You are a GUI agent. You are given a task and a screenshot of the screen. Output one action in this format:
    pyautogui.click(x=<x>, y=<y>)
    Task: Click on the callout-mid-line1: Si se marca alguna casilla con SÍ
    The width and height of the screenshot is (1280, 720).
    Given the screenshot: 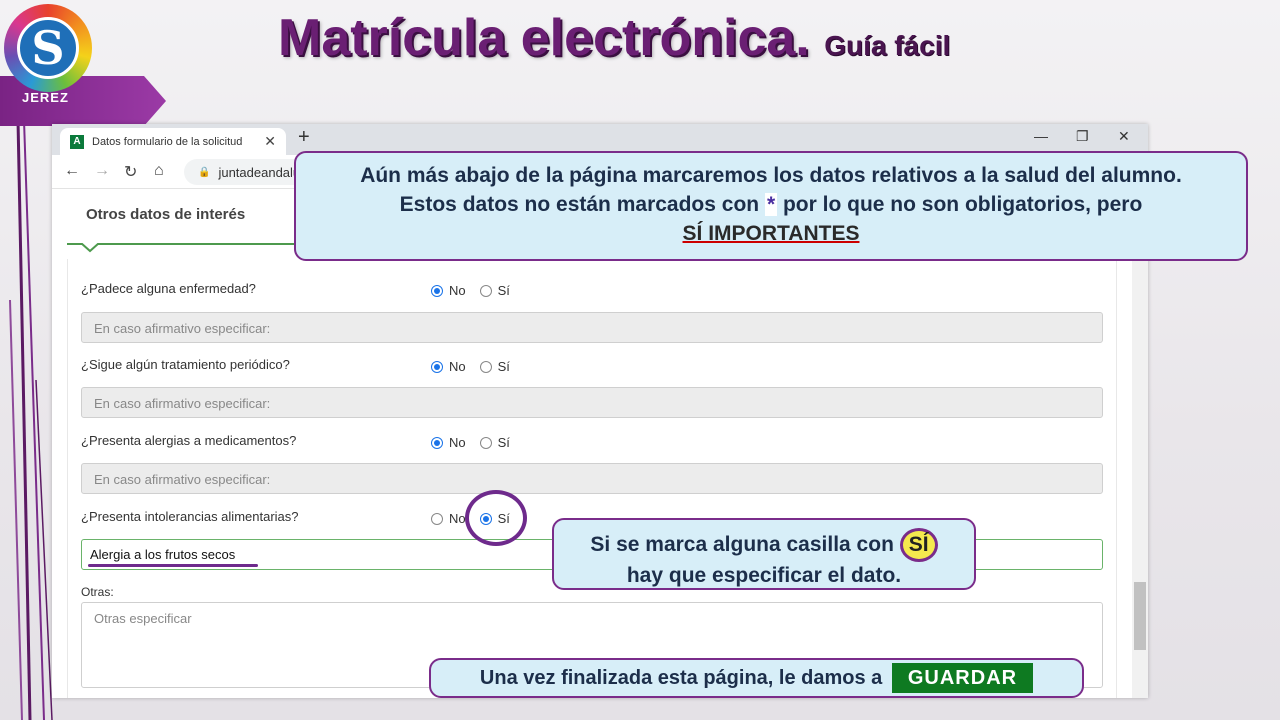 What is the action you would take?
    pyautogui.click(x=764, y=545)
    